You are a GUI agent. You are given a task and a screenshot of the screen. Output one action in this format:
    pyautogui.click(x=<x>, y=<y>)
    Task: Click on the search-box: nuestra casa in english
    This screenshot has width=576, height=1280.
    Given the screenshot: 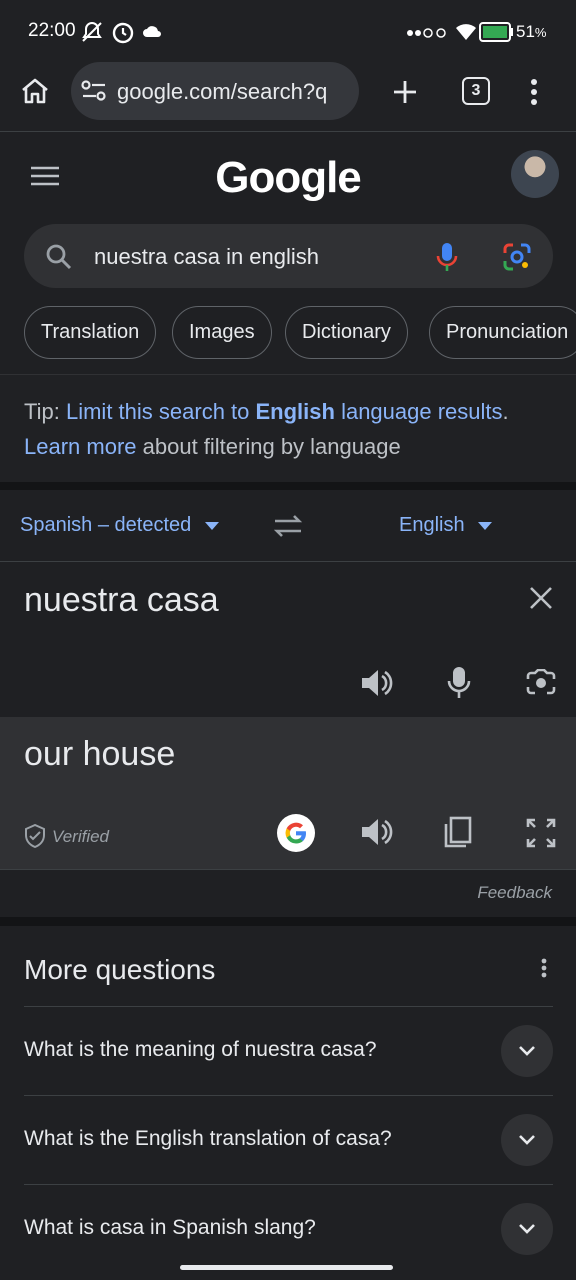 What is the action you would take?
    pyautogui.click(x=288, y=256)
    